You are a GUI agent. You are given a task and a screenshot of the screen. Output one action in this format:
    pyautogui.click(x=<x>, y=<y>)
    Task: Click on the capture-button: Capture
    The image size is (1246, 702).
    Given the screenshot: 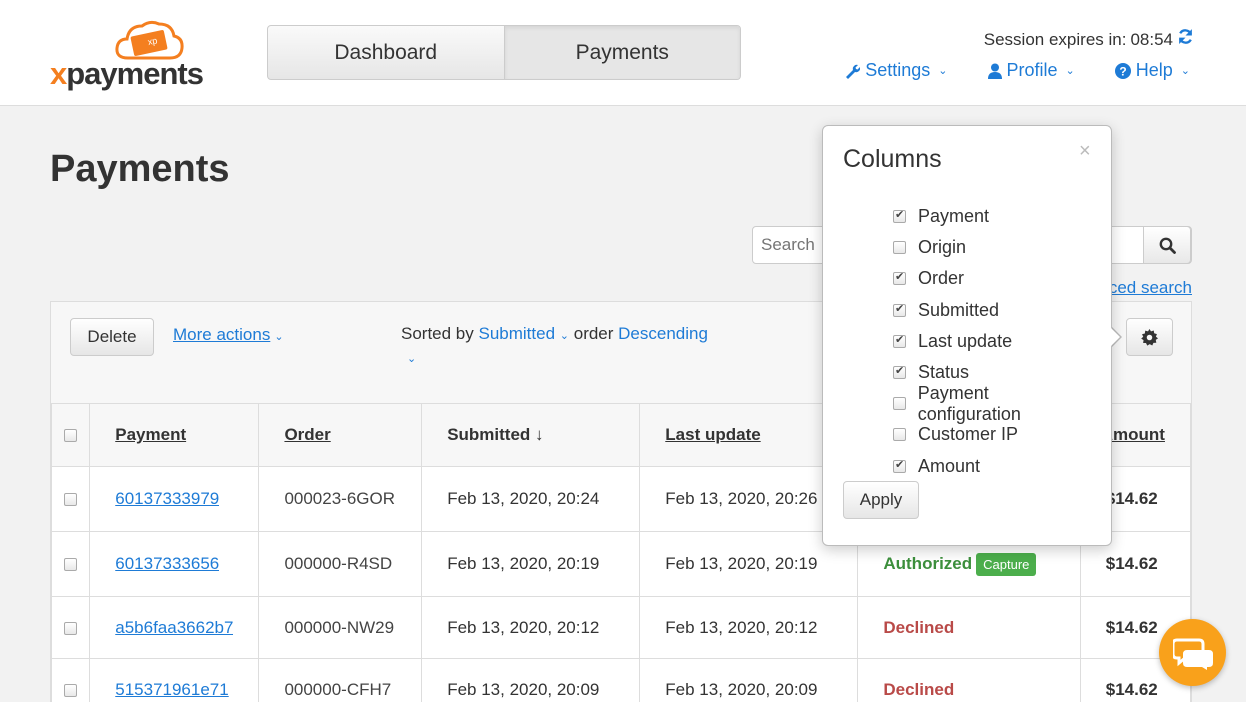 What is the action you would take?
    pyautogui.click(x=1006, y=564)
    